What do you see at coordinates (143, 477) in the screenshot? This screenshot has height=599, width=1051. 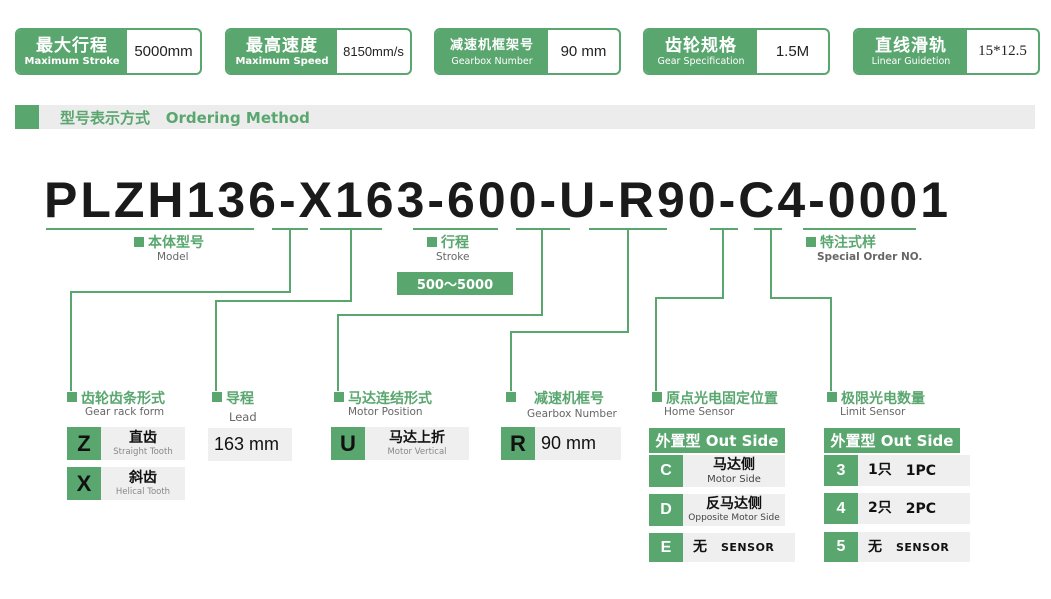 I see `option-cn: 斜齿` at bounding box center [143, 477].